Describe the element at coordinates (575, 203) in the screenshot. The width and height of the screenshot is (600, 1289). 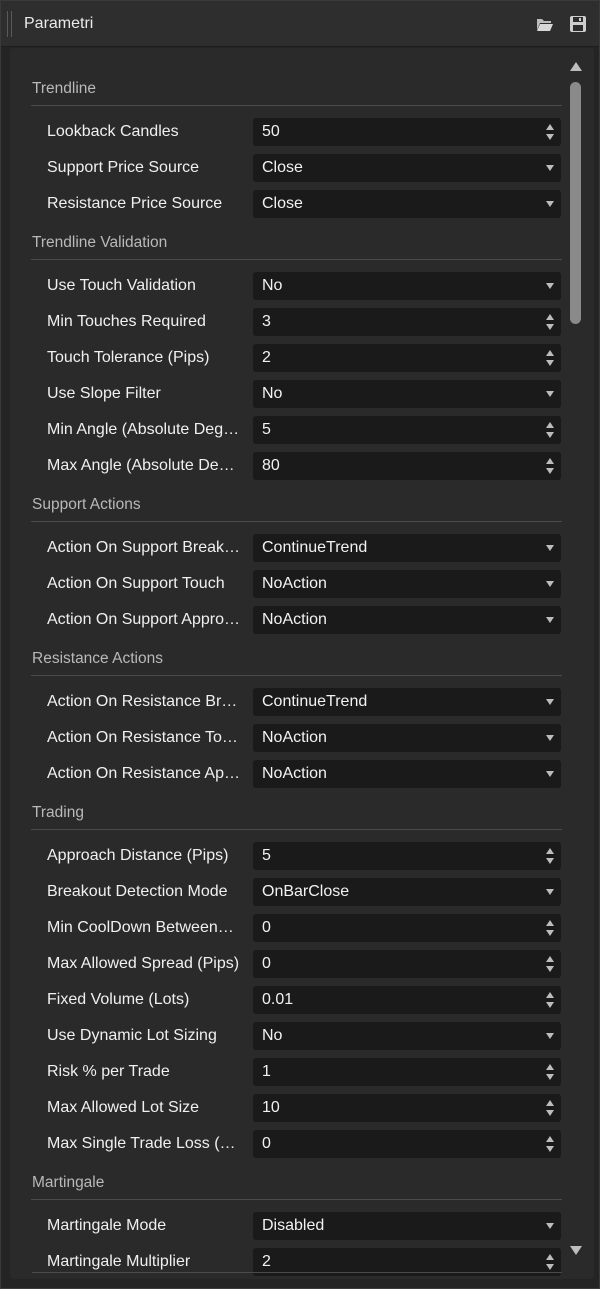
I see `scrollbar-thumb` at that location.